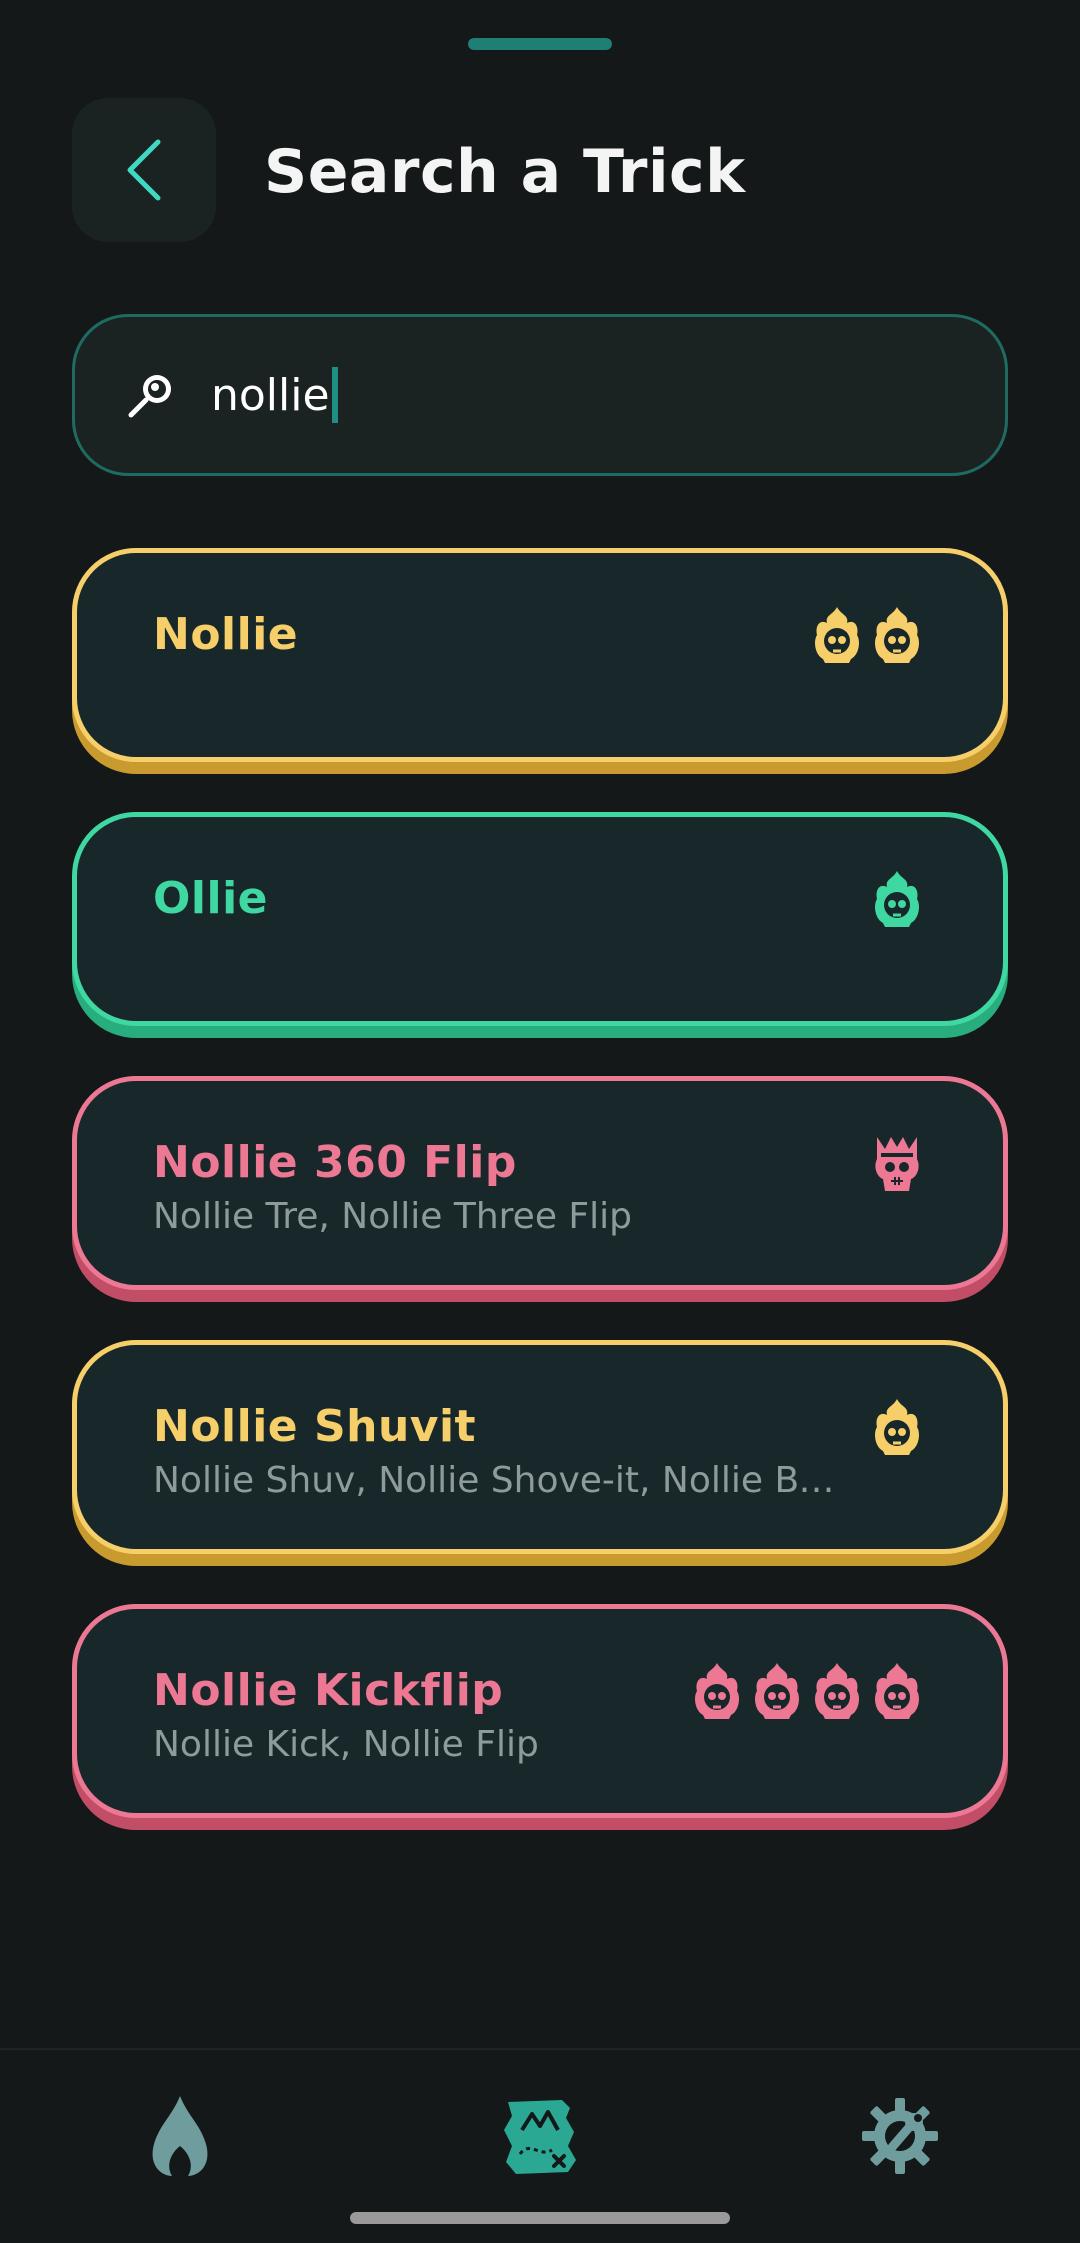 Image resolution: width=1080 pixels, height=2243 pixels. I want to click on chevron-left-icon, so click(144, 170).